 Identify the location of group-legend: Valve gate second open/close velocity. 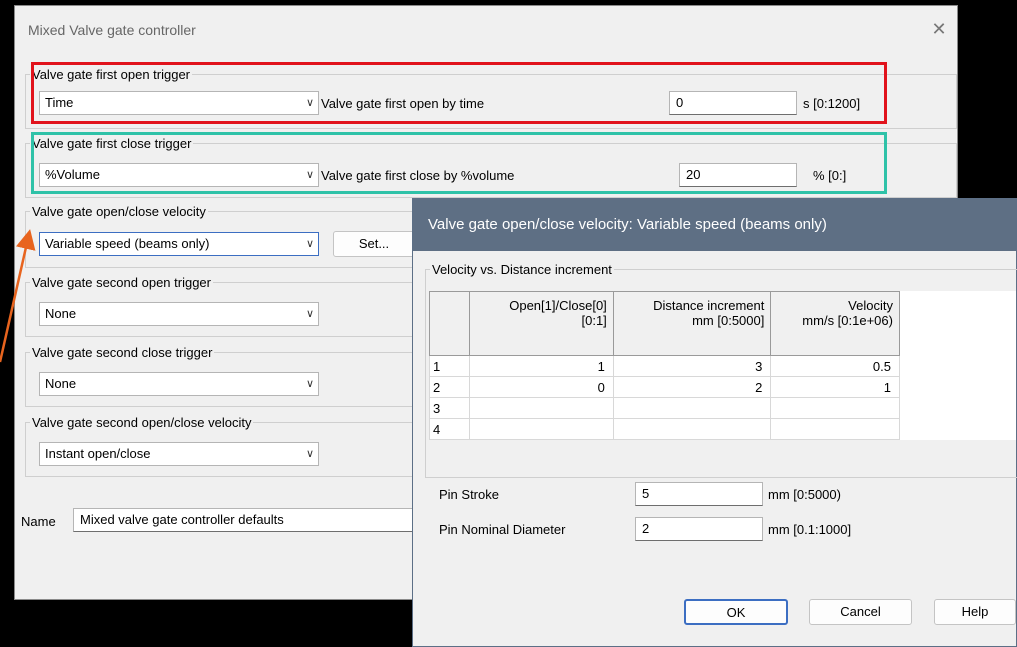
(142, 422).